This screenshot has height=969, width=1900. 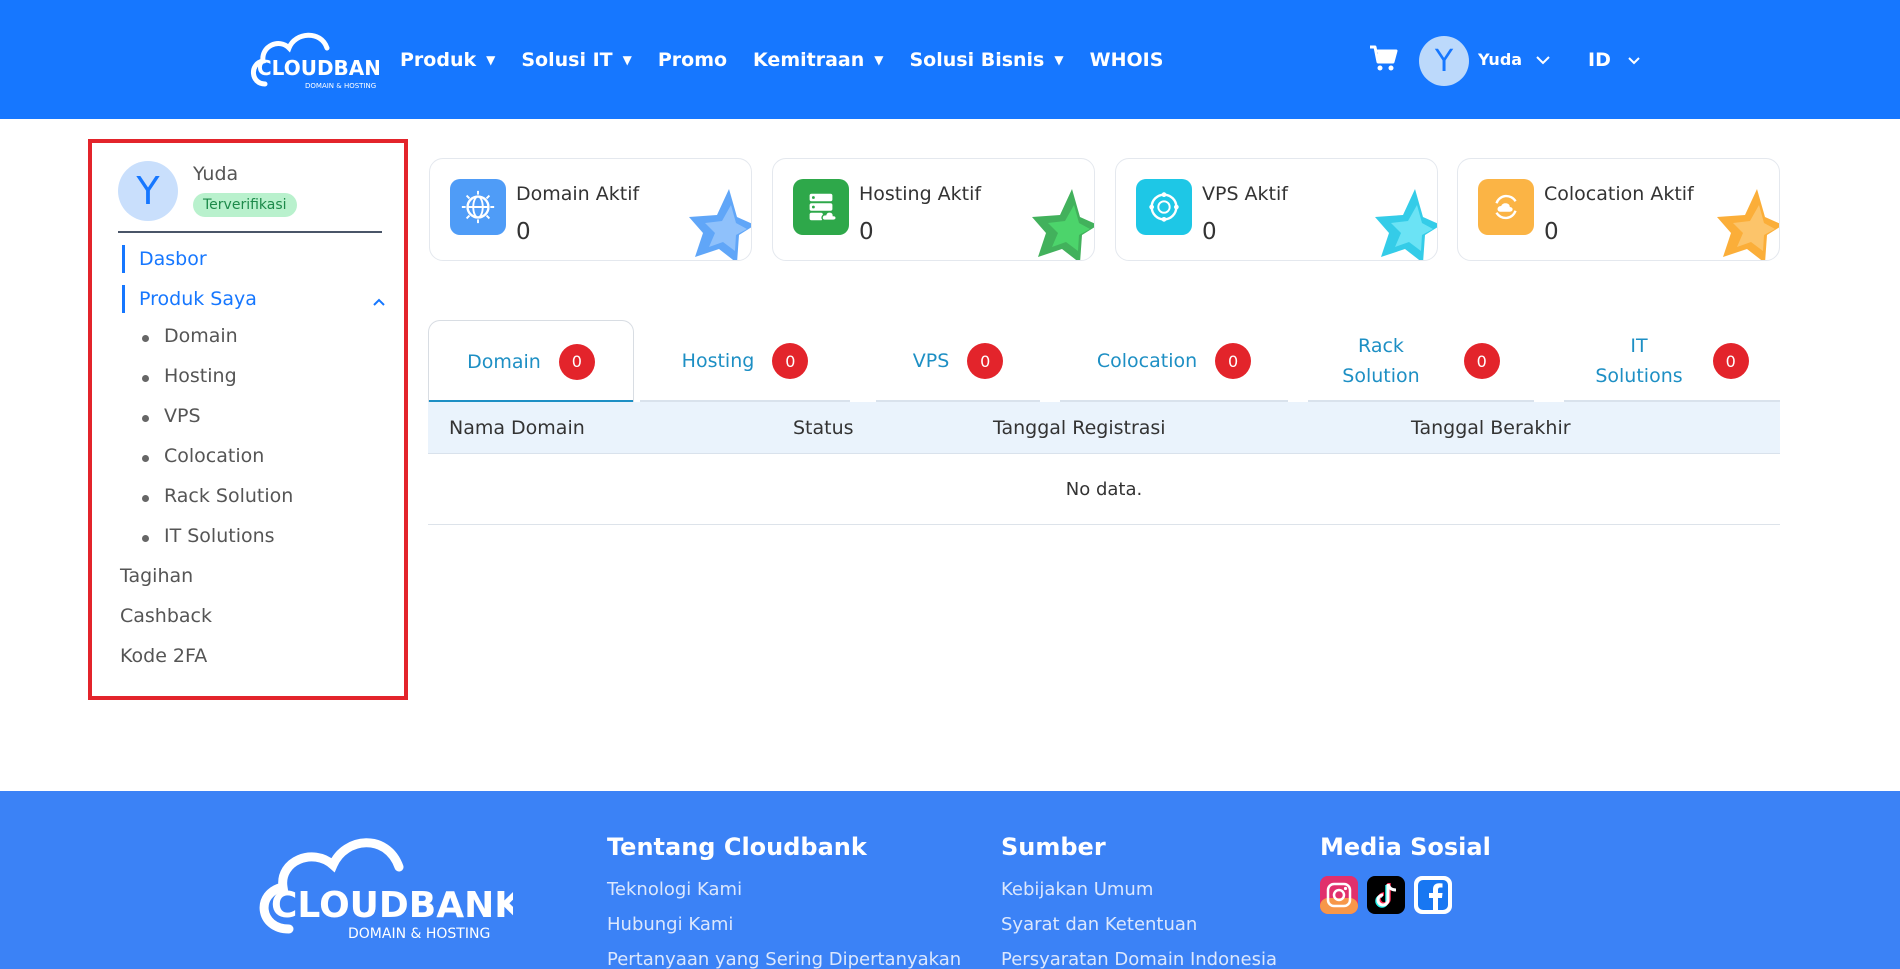 I want to click on stat-title: Hosting Aktif, so click(x=920, y=194).